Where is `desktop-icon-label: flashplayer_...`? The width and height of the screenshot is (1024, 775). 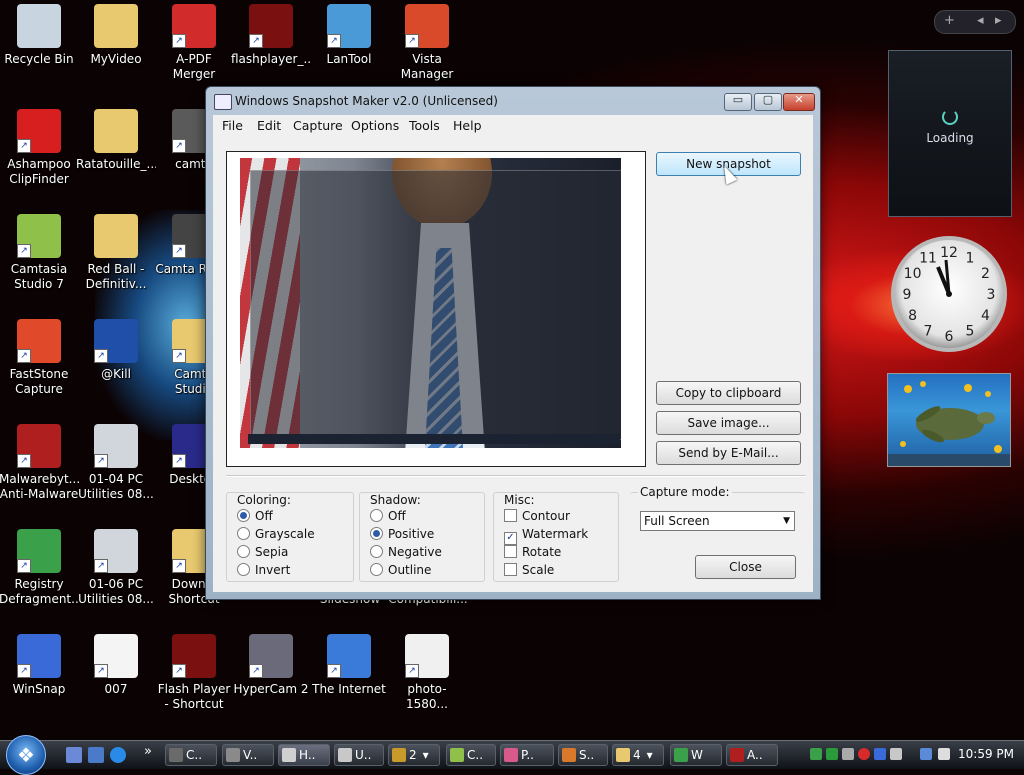 desktop-icon-label: flashplayer_... is located at coordinates (271, 59).